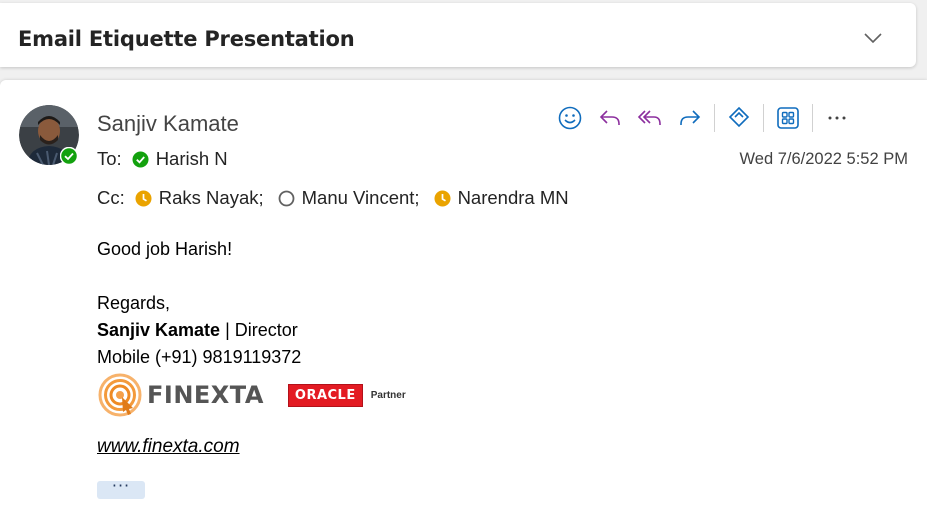 Image resolution: width=927 pixels, height=512 pixels. I want to click on forward-icon, so click(690, 117).